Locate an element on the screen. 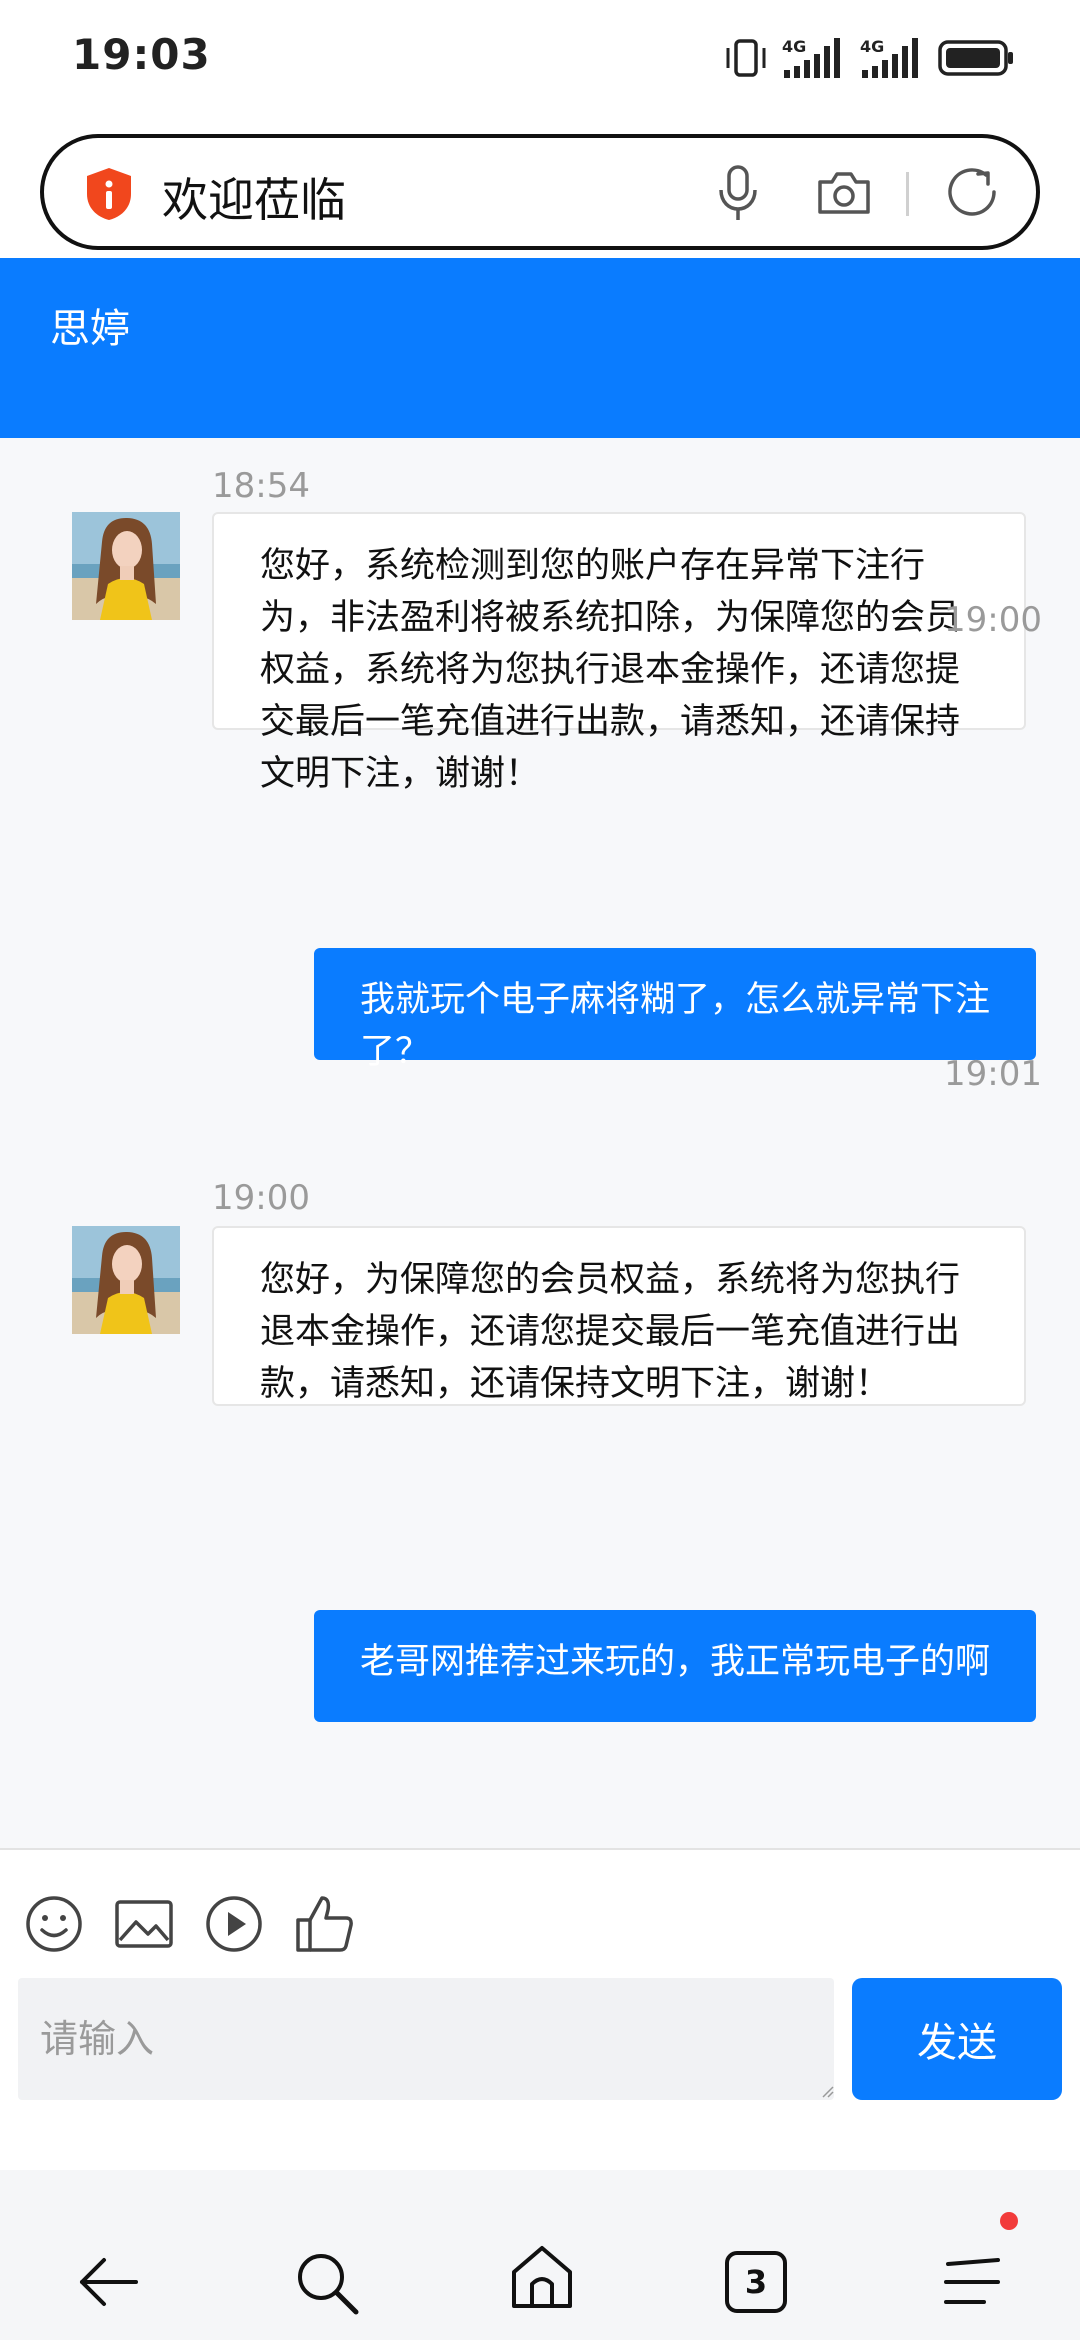 The width and height of the screenshot is (1080, 2340). thumbs-up-icon is located at coordinates (325, 1924).